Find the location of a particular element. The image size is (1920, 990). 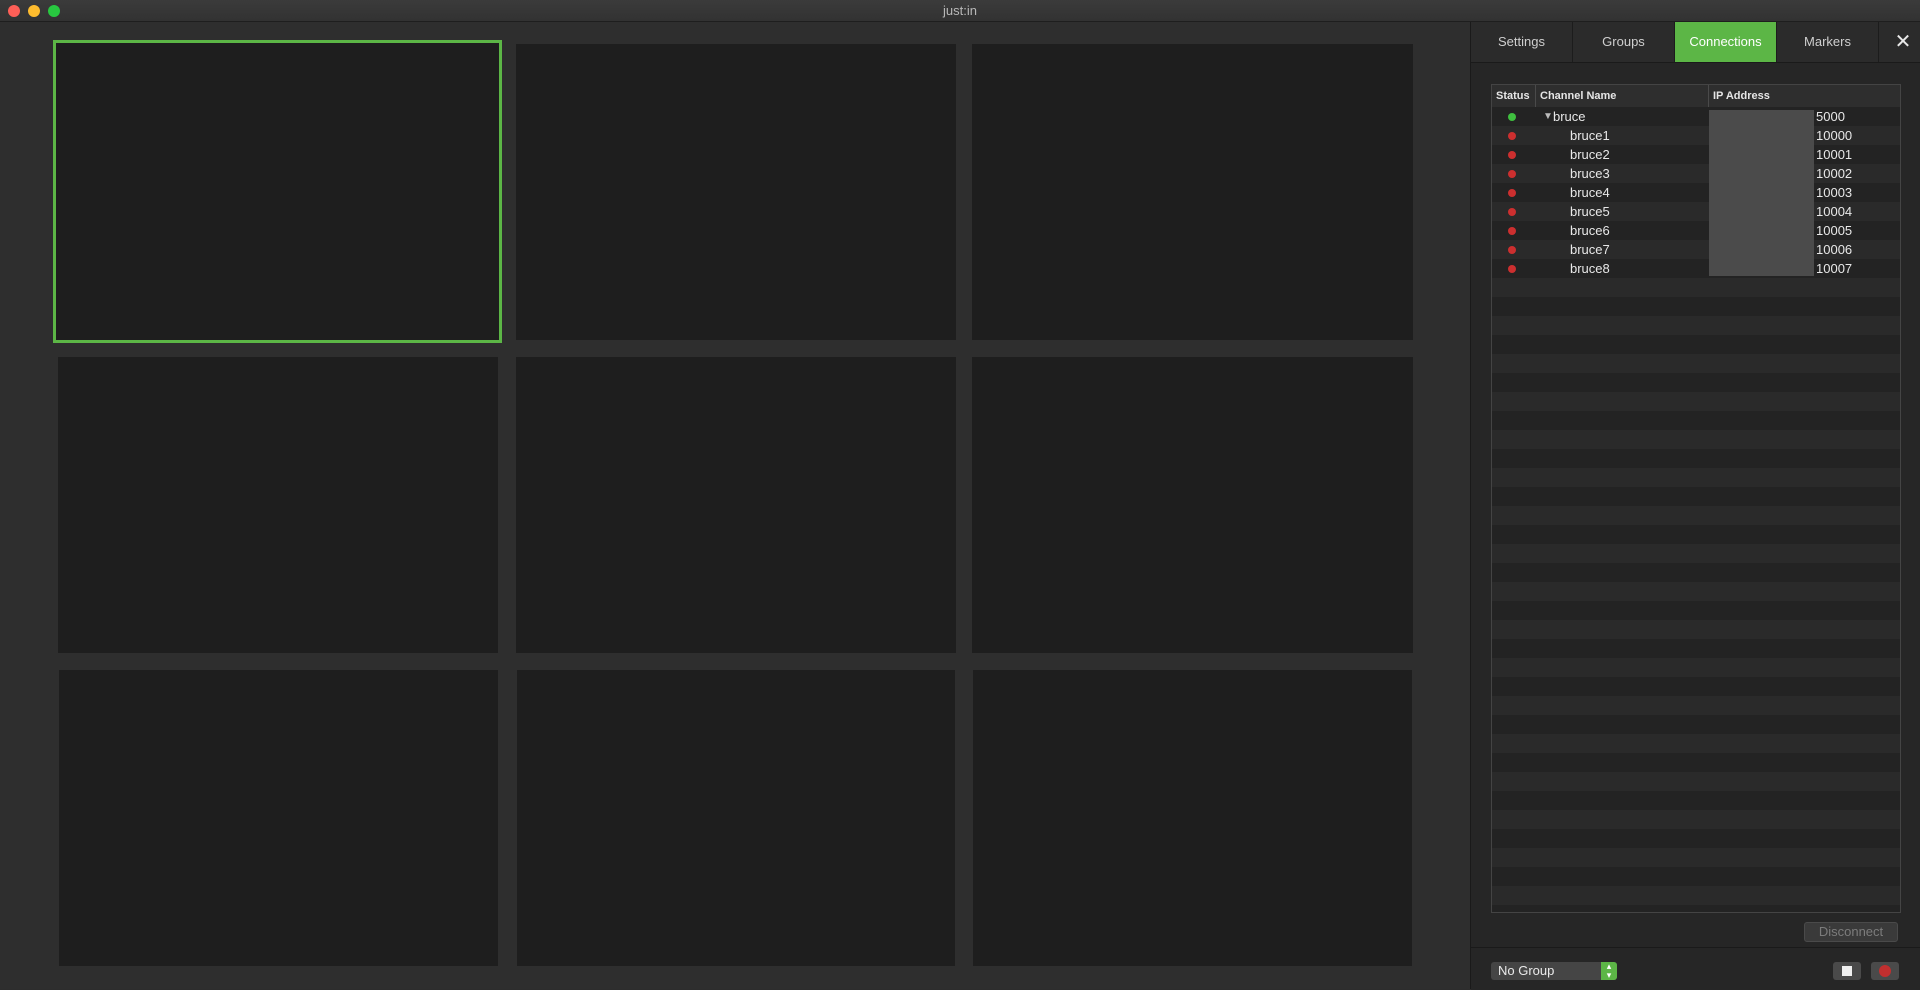

column-header-status: Status is located at coordinates (1514, 96).